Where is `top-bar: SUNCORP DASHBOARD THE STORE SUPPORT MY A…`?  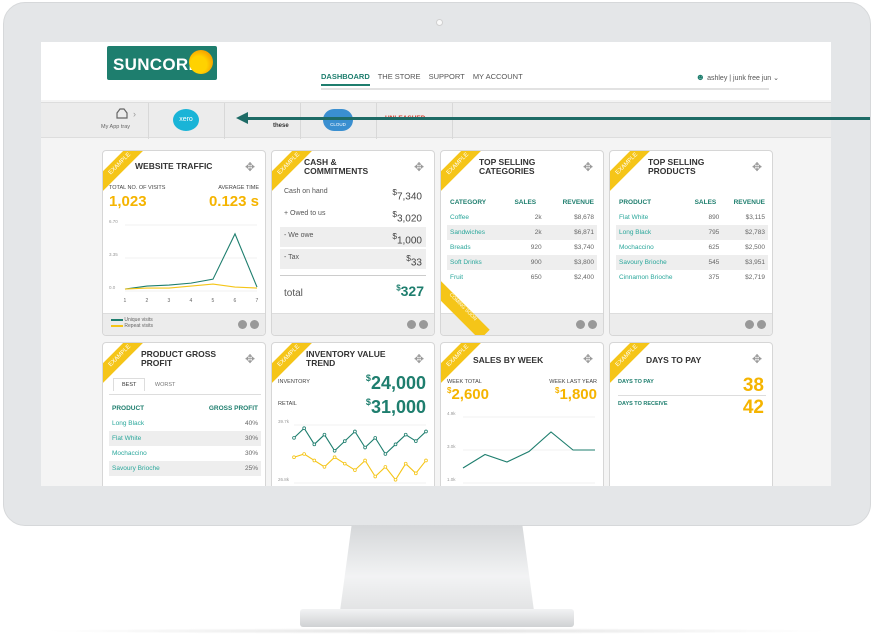 top-bar: SUNCORP DASHBOARD THE STORE SUPPORT MY A… is located at coordinates (436, 71).